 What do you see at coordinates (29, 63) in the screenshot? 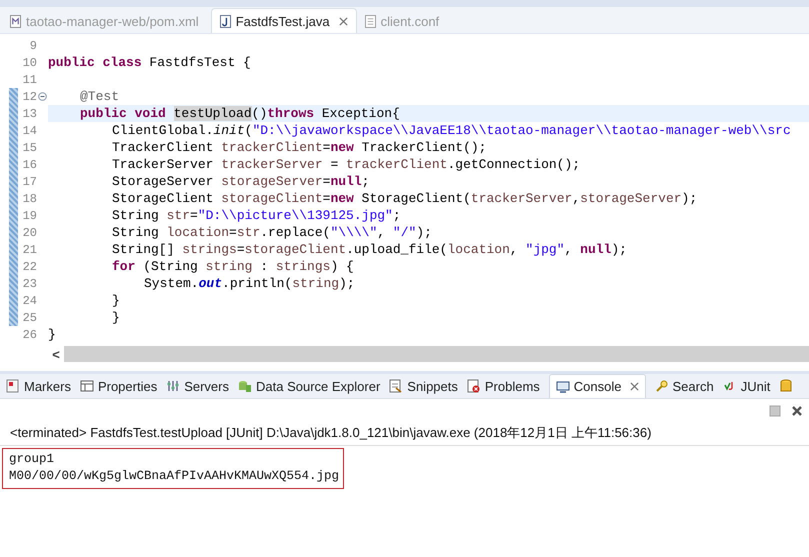
I see `line-number: 10` at bounding box center [29, 63].